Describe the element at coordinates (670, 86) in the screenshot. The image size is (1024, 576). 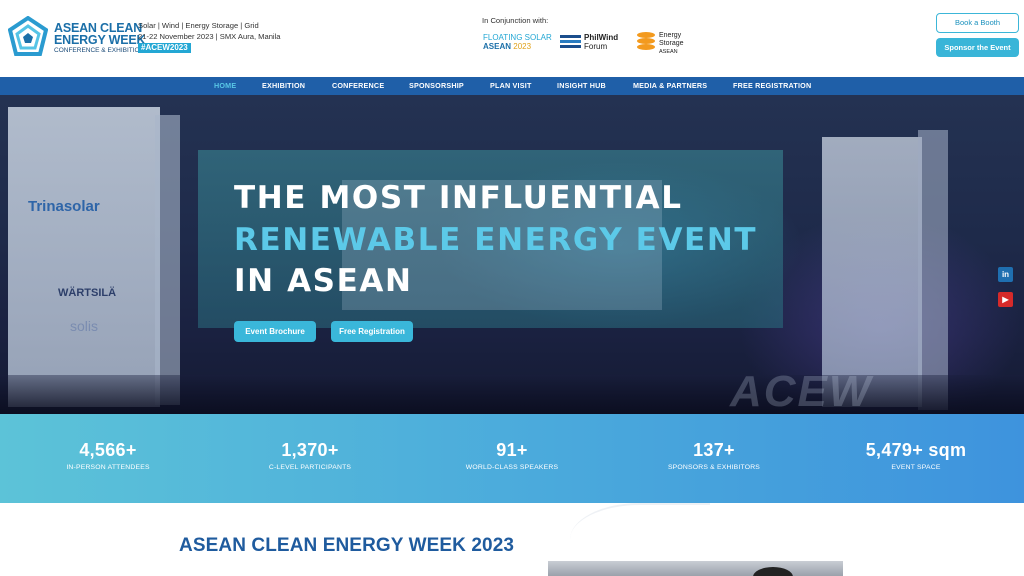
I see `nav-media-partners: MEDIA & PARTNERS` at that location.